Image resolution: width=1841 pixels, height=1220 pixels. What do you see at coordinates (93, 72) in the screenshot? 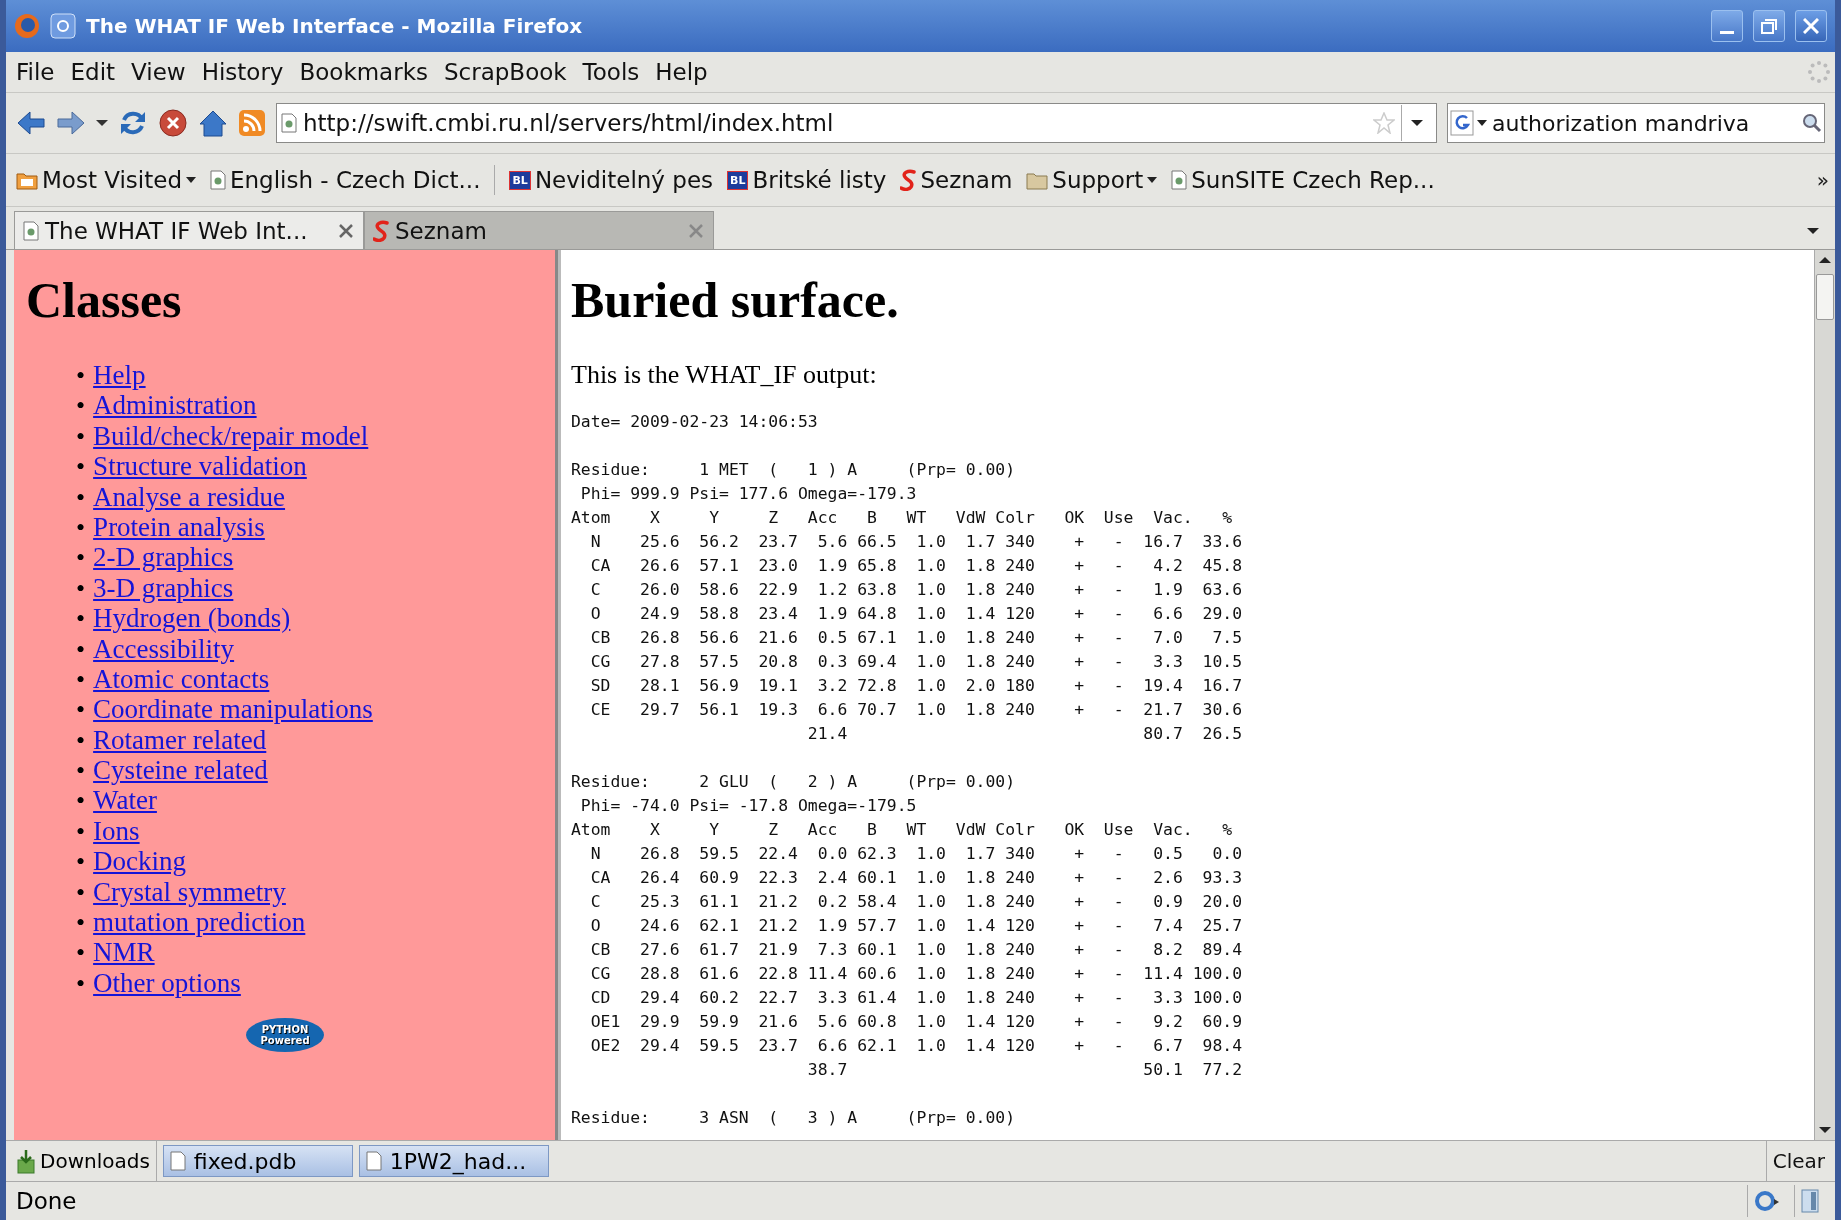
I see `menu-item: Edit` at bounding box center [93, 72].